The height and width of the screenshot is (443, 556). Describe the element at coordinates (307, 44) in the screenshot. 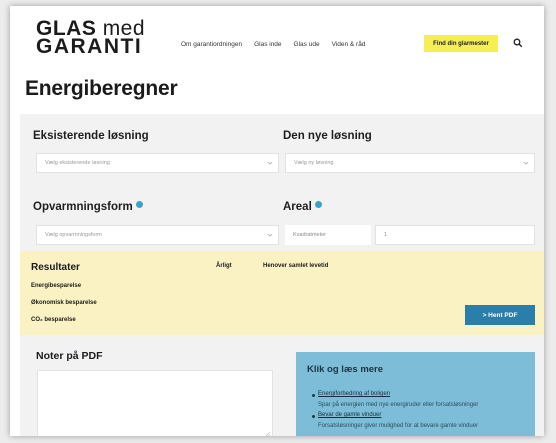

I see `nav-item-glas-ude: Glas ude` at that location.